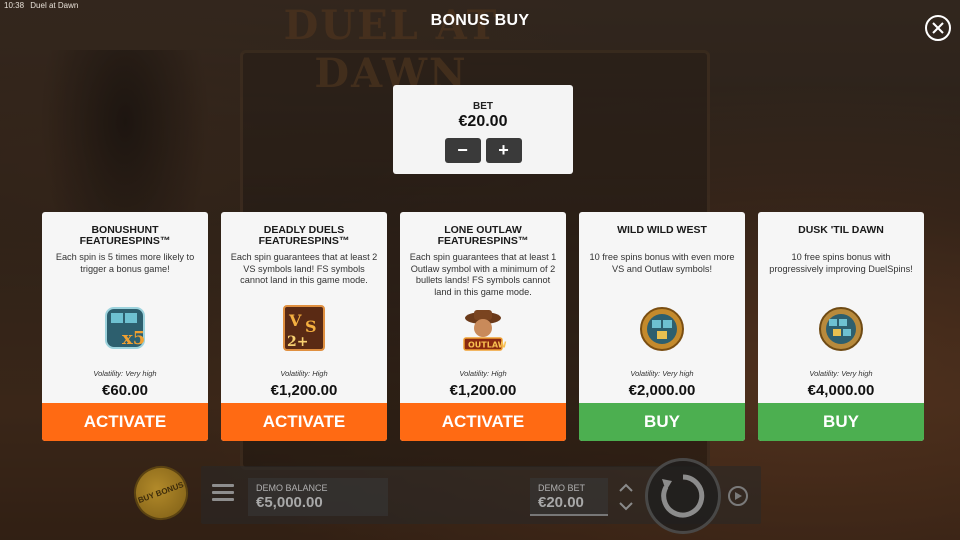 The width and height of the screenshot is (960, 540). What do you see at coordinates (125, 235) in the screenshot?
I see `card-title: BONUSHUNT FEATURESPINS™` at bounding box center [125, 235].